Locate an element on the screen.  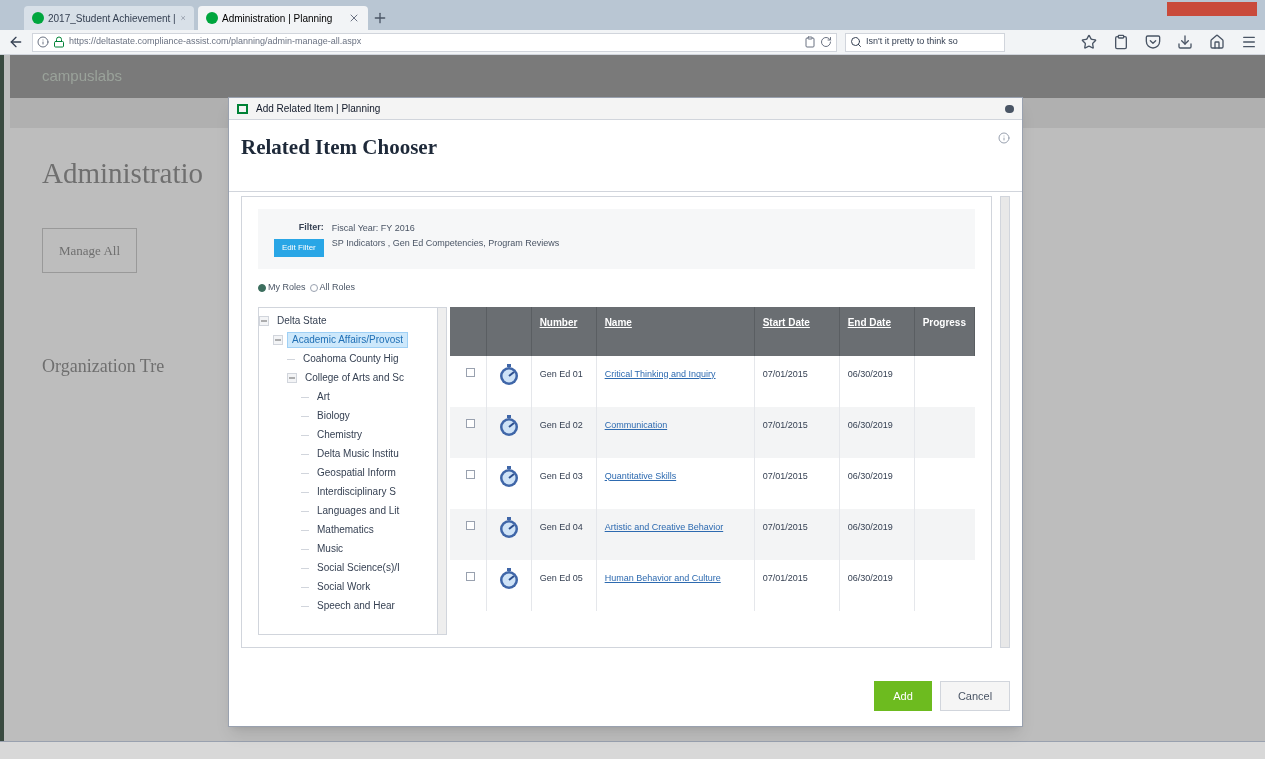
menu-icon is located at coordinates (1249, 42).